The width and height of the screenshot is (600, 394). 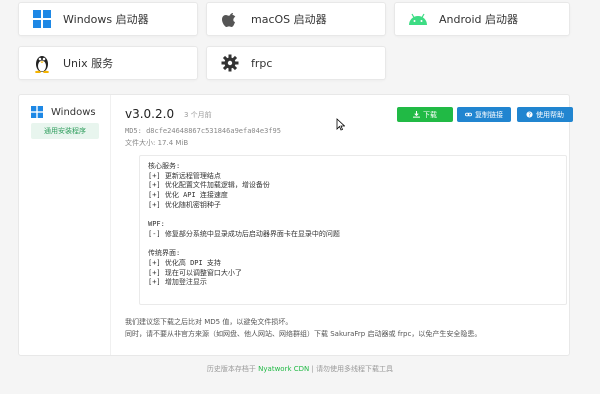 What do you see at coordinates (157, 143) in the screenshot?
I see `release-size: 文件大小: 17.4 MiB` at bounding box center [157, 143].